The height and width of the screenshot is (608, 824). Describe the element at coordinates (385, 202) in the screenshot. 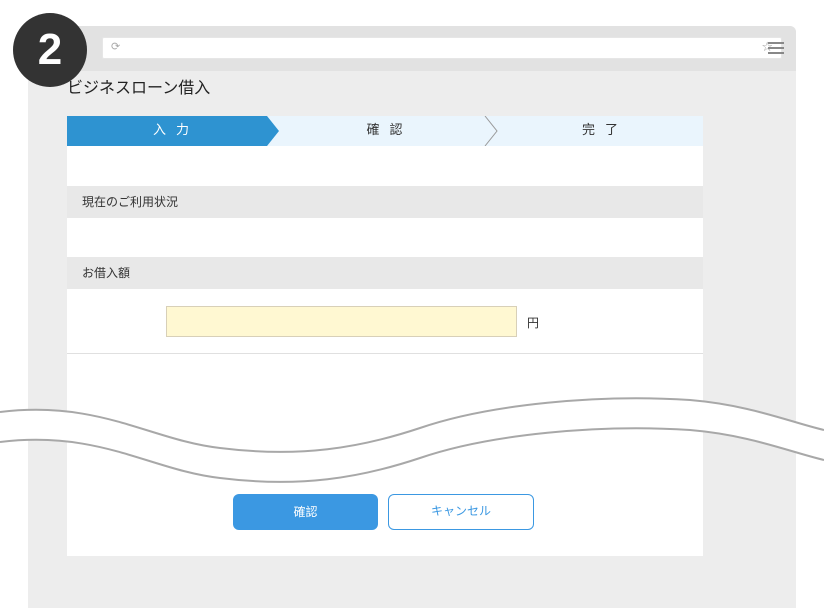

I see `section-current-usage: 現在のご利用状況` at that location.